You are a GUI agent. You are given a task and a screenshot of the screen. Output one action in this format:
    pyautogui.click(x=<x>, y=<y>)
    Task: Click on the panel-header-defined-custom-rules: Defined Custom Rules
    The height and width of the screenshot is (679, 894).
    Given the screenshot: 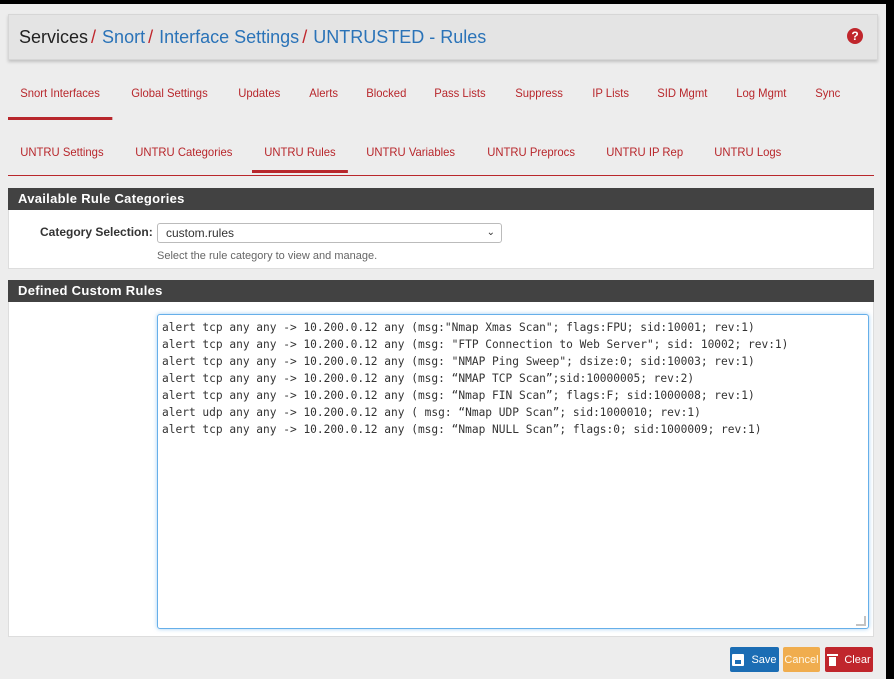 What is the action you would take?
    pyautogui.click(x=441, y=291)
    